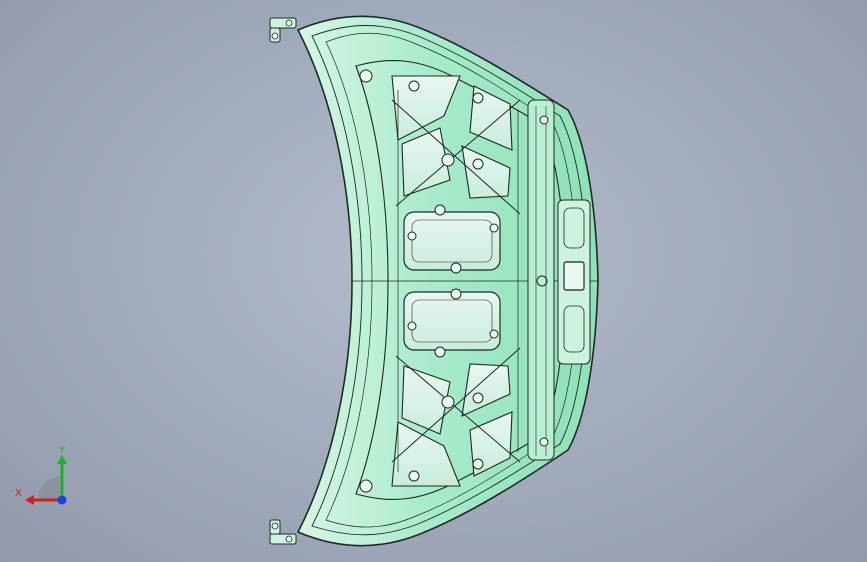  I want to click on latch-slot, so click(574, 276).